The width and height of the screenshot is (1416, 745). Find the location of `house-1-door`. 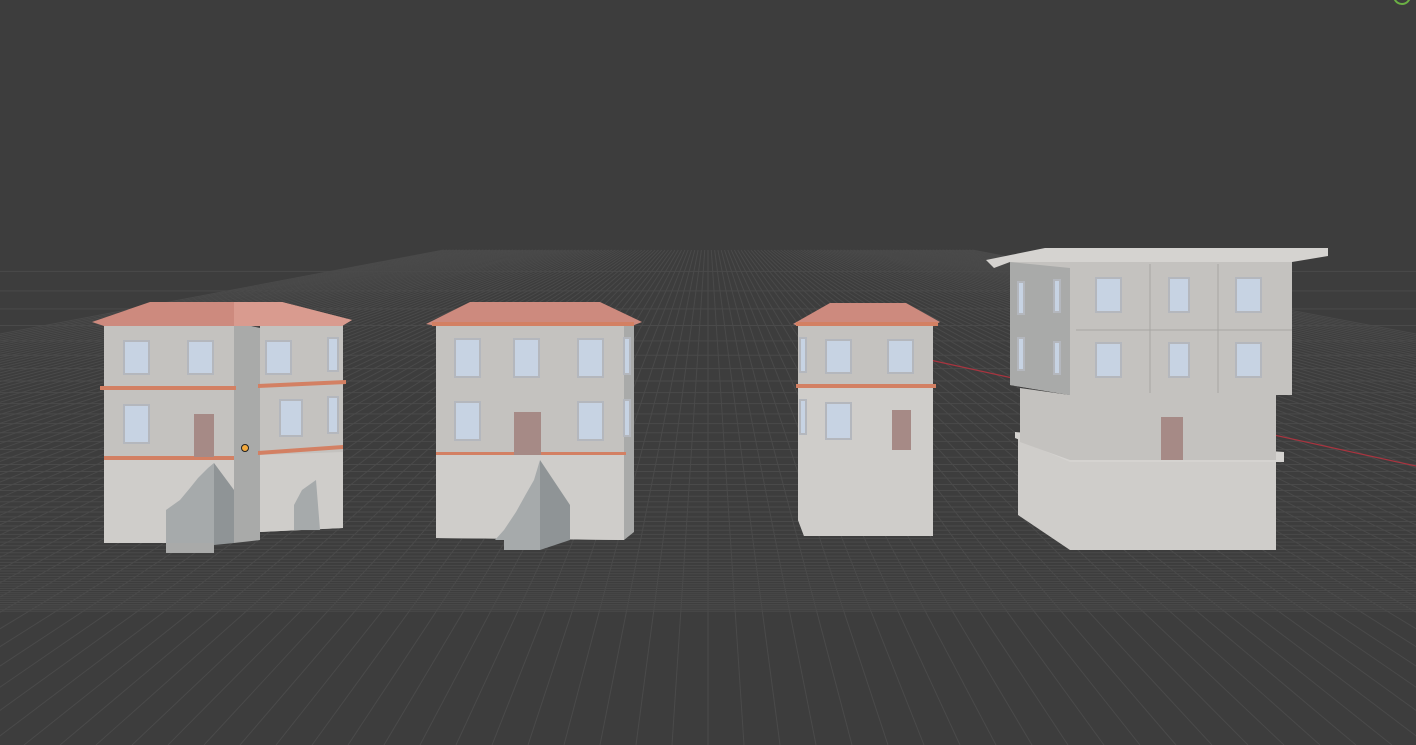

house-1-door is located at coordinates (204, 435).